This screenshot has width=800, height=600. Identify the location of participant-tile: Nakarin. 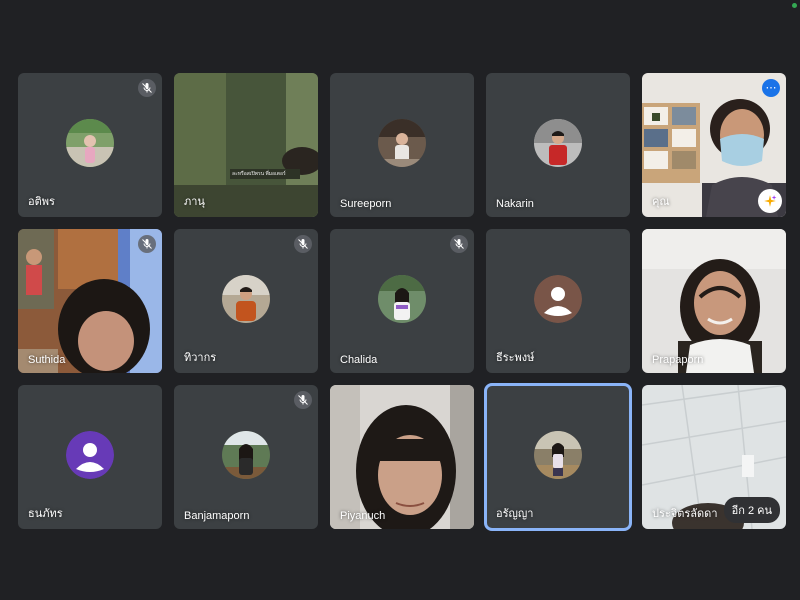
(558, 145).